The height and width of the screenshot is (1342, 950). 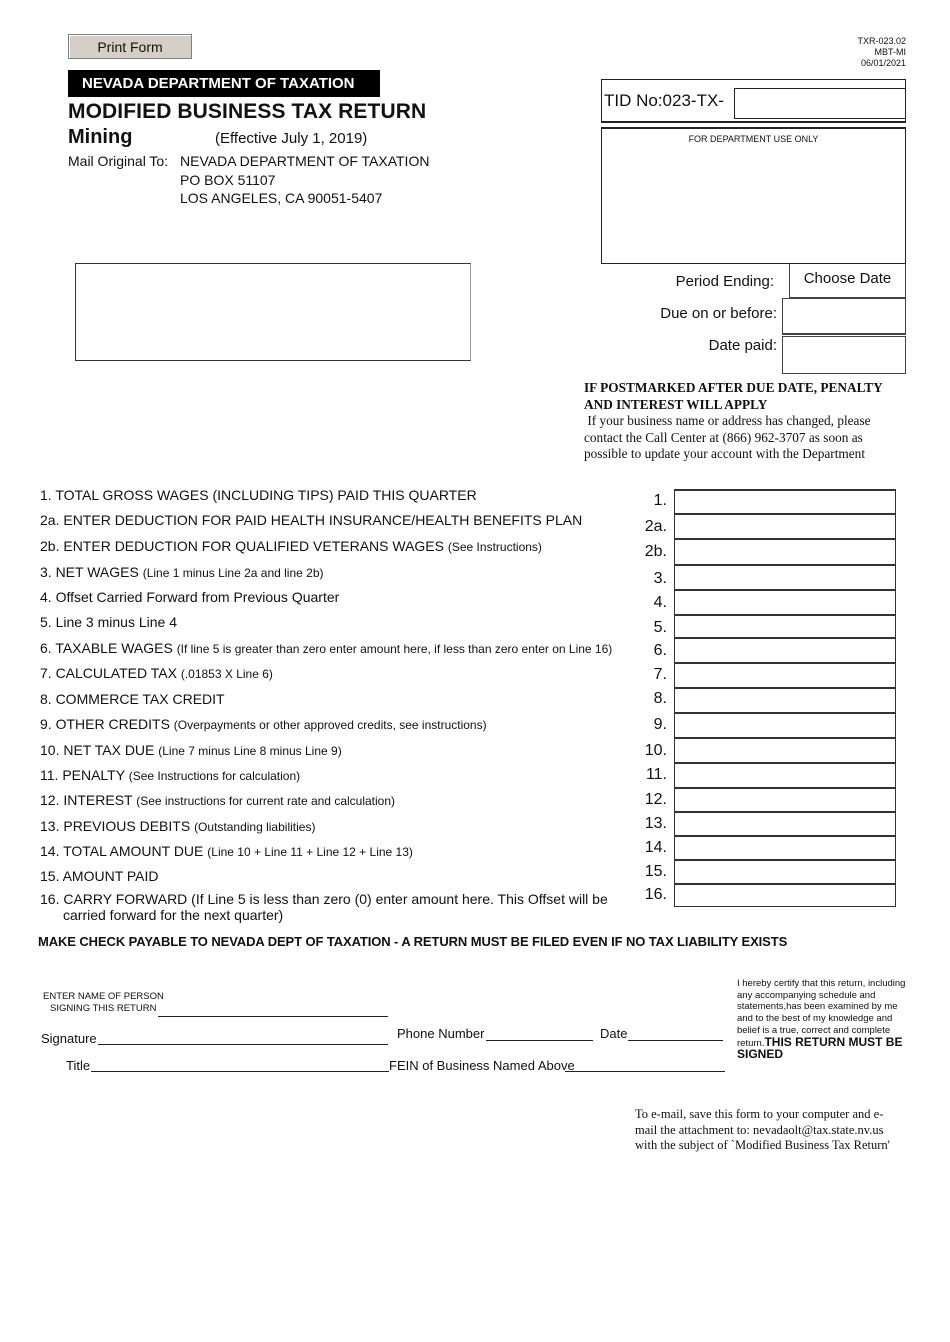 I want to click on fein-field, so click(x=645, y=1071).